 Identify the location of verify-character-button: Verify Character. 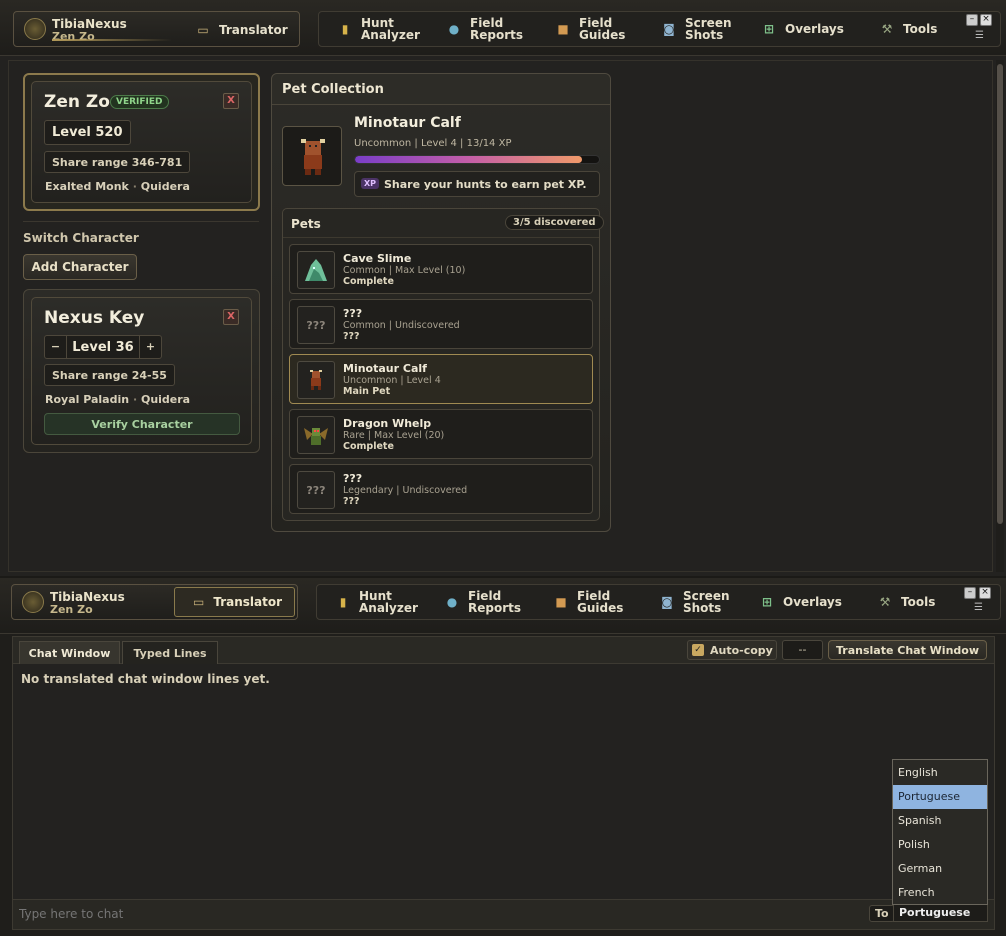
(142, 424).